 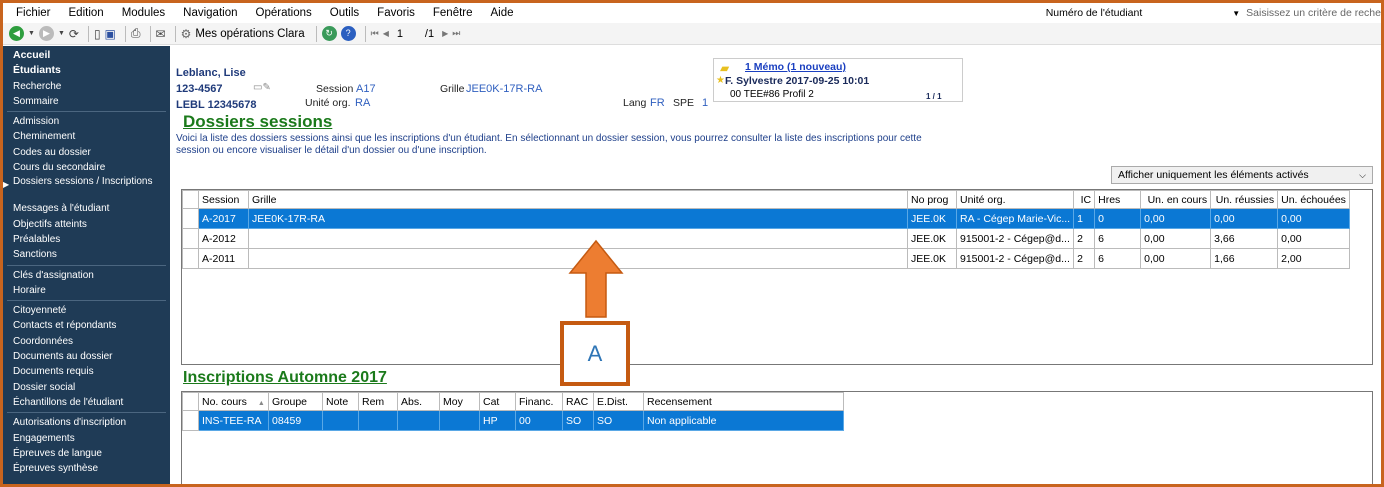 I want to click on sidebar-item-accueil: Accueil, so click(x=86, y=55).